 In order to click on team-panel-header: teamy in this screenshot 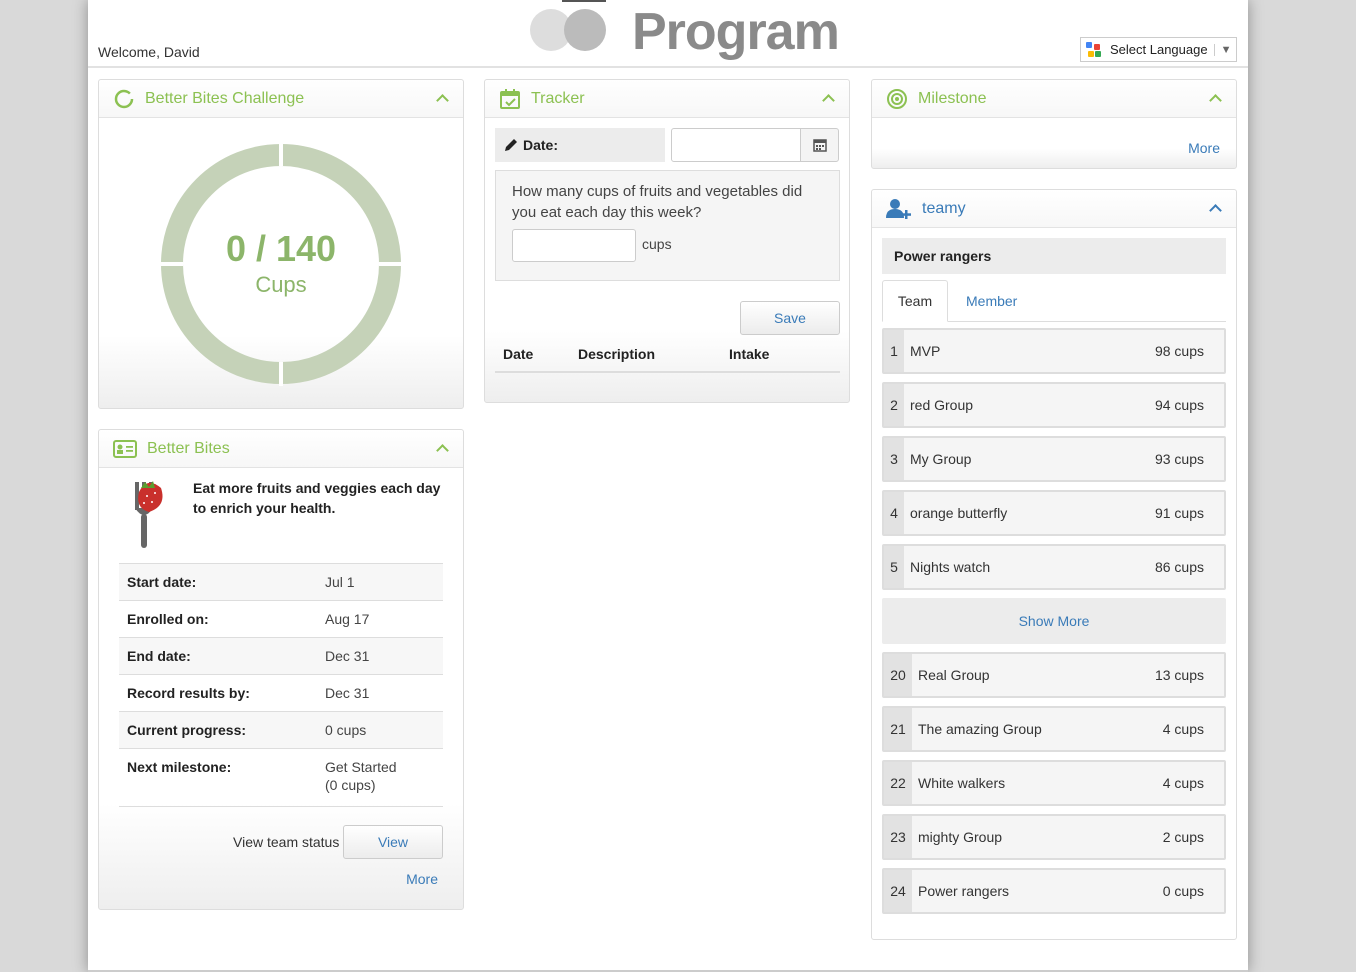, I will do `click(1054, 209)`.